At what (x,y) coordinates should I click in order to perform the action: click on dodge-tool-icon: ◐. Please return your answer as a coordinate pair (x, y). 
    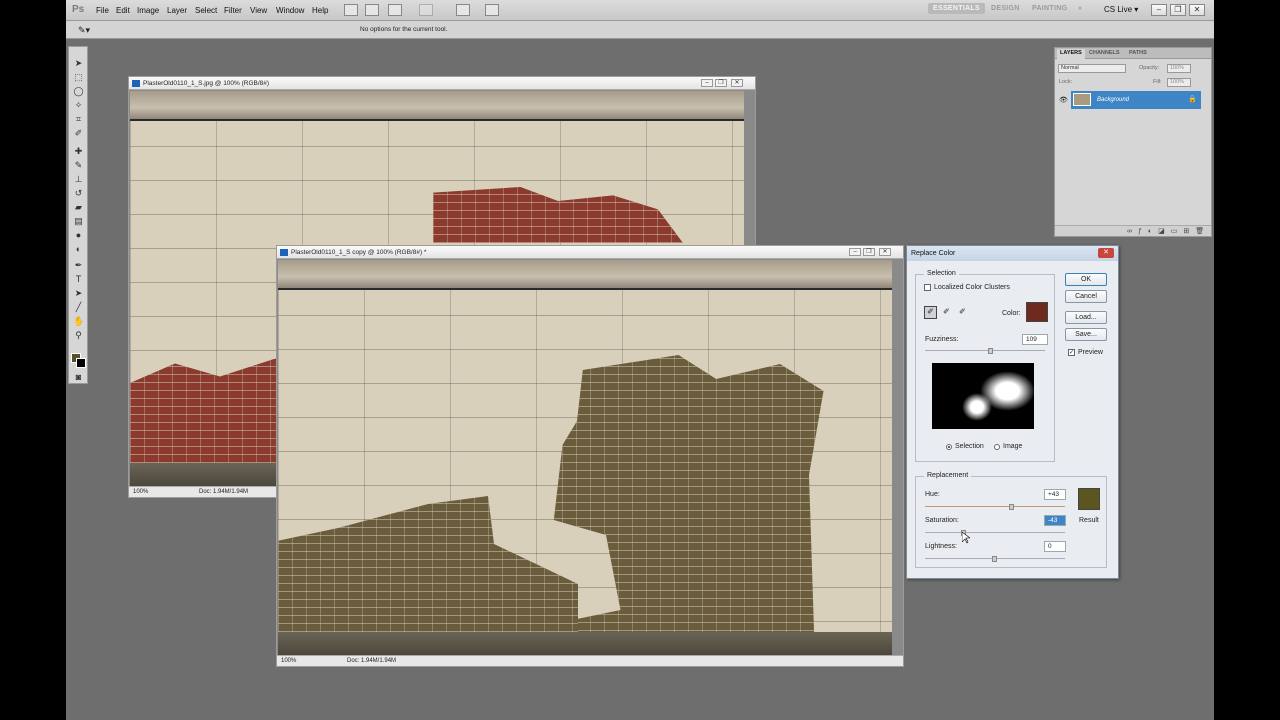
    Looking at the image, I should click on (78, 249).